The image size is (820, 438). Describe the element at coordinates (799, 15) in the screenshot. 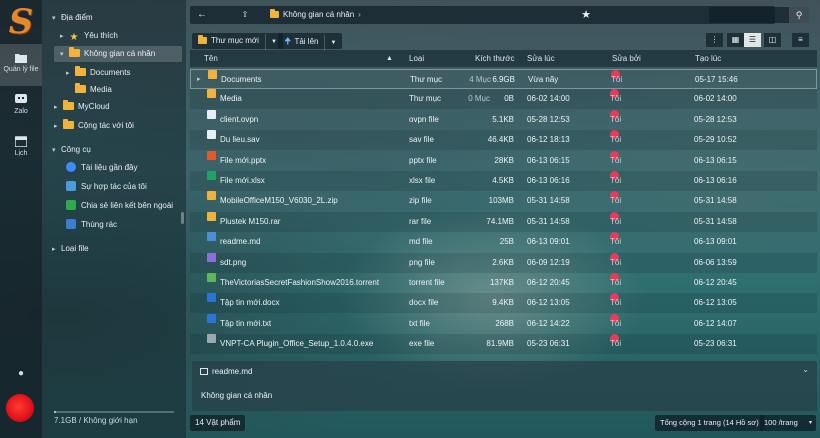

I see `search-icon: ⚲` at that location.